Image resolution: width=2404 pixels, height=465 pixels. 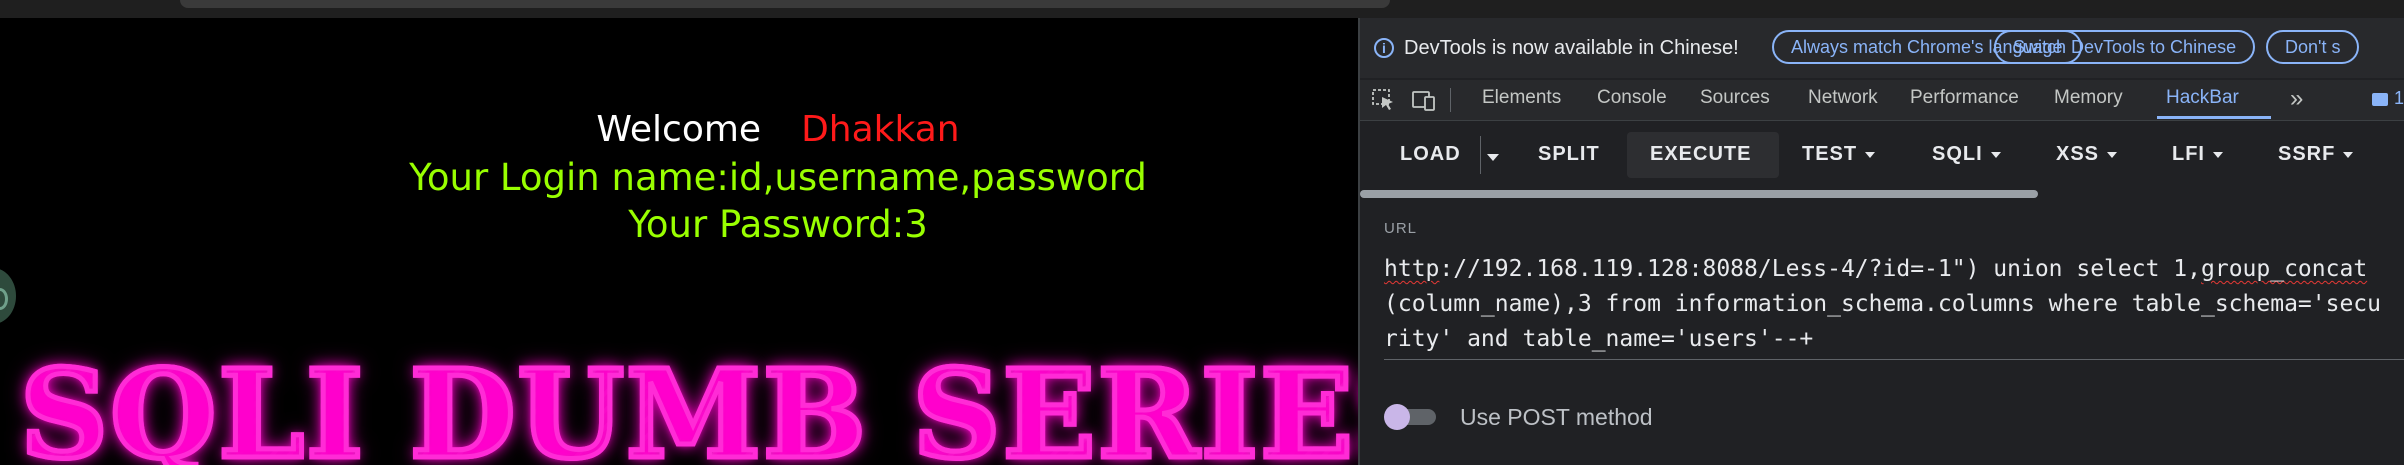 I want to click on load-dropdown-caret-icon, so click(x=1493, y=157).